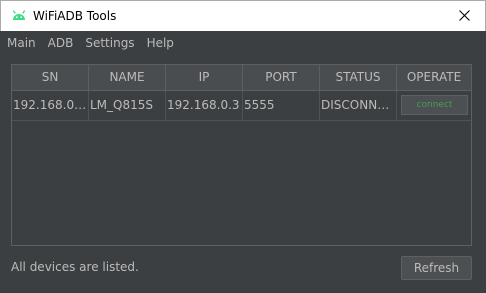 Image resolution: width=486 pixels, height=293 pixels. Describe the element at coordinates (75, 267) in the screenshot. I see `status-text: All devices are listed.` at that location.